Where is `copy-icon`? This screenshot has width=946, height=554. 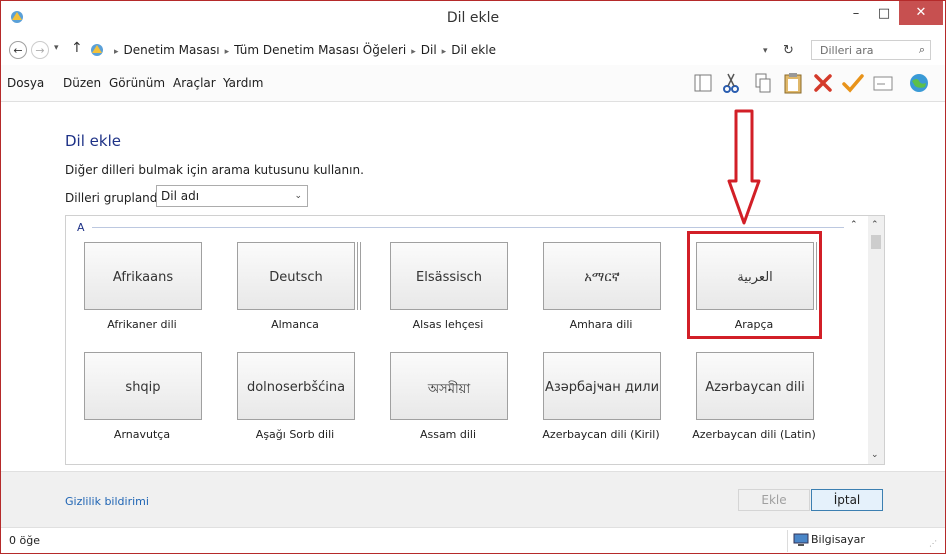 copy-icon is located at coordinates (763, 83).